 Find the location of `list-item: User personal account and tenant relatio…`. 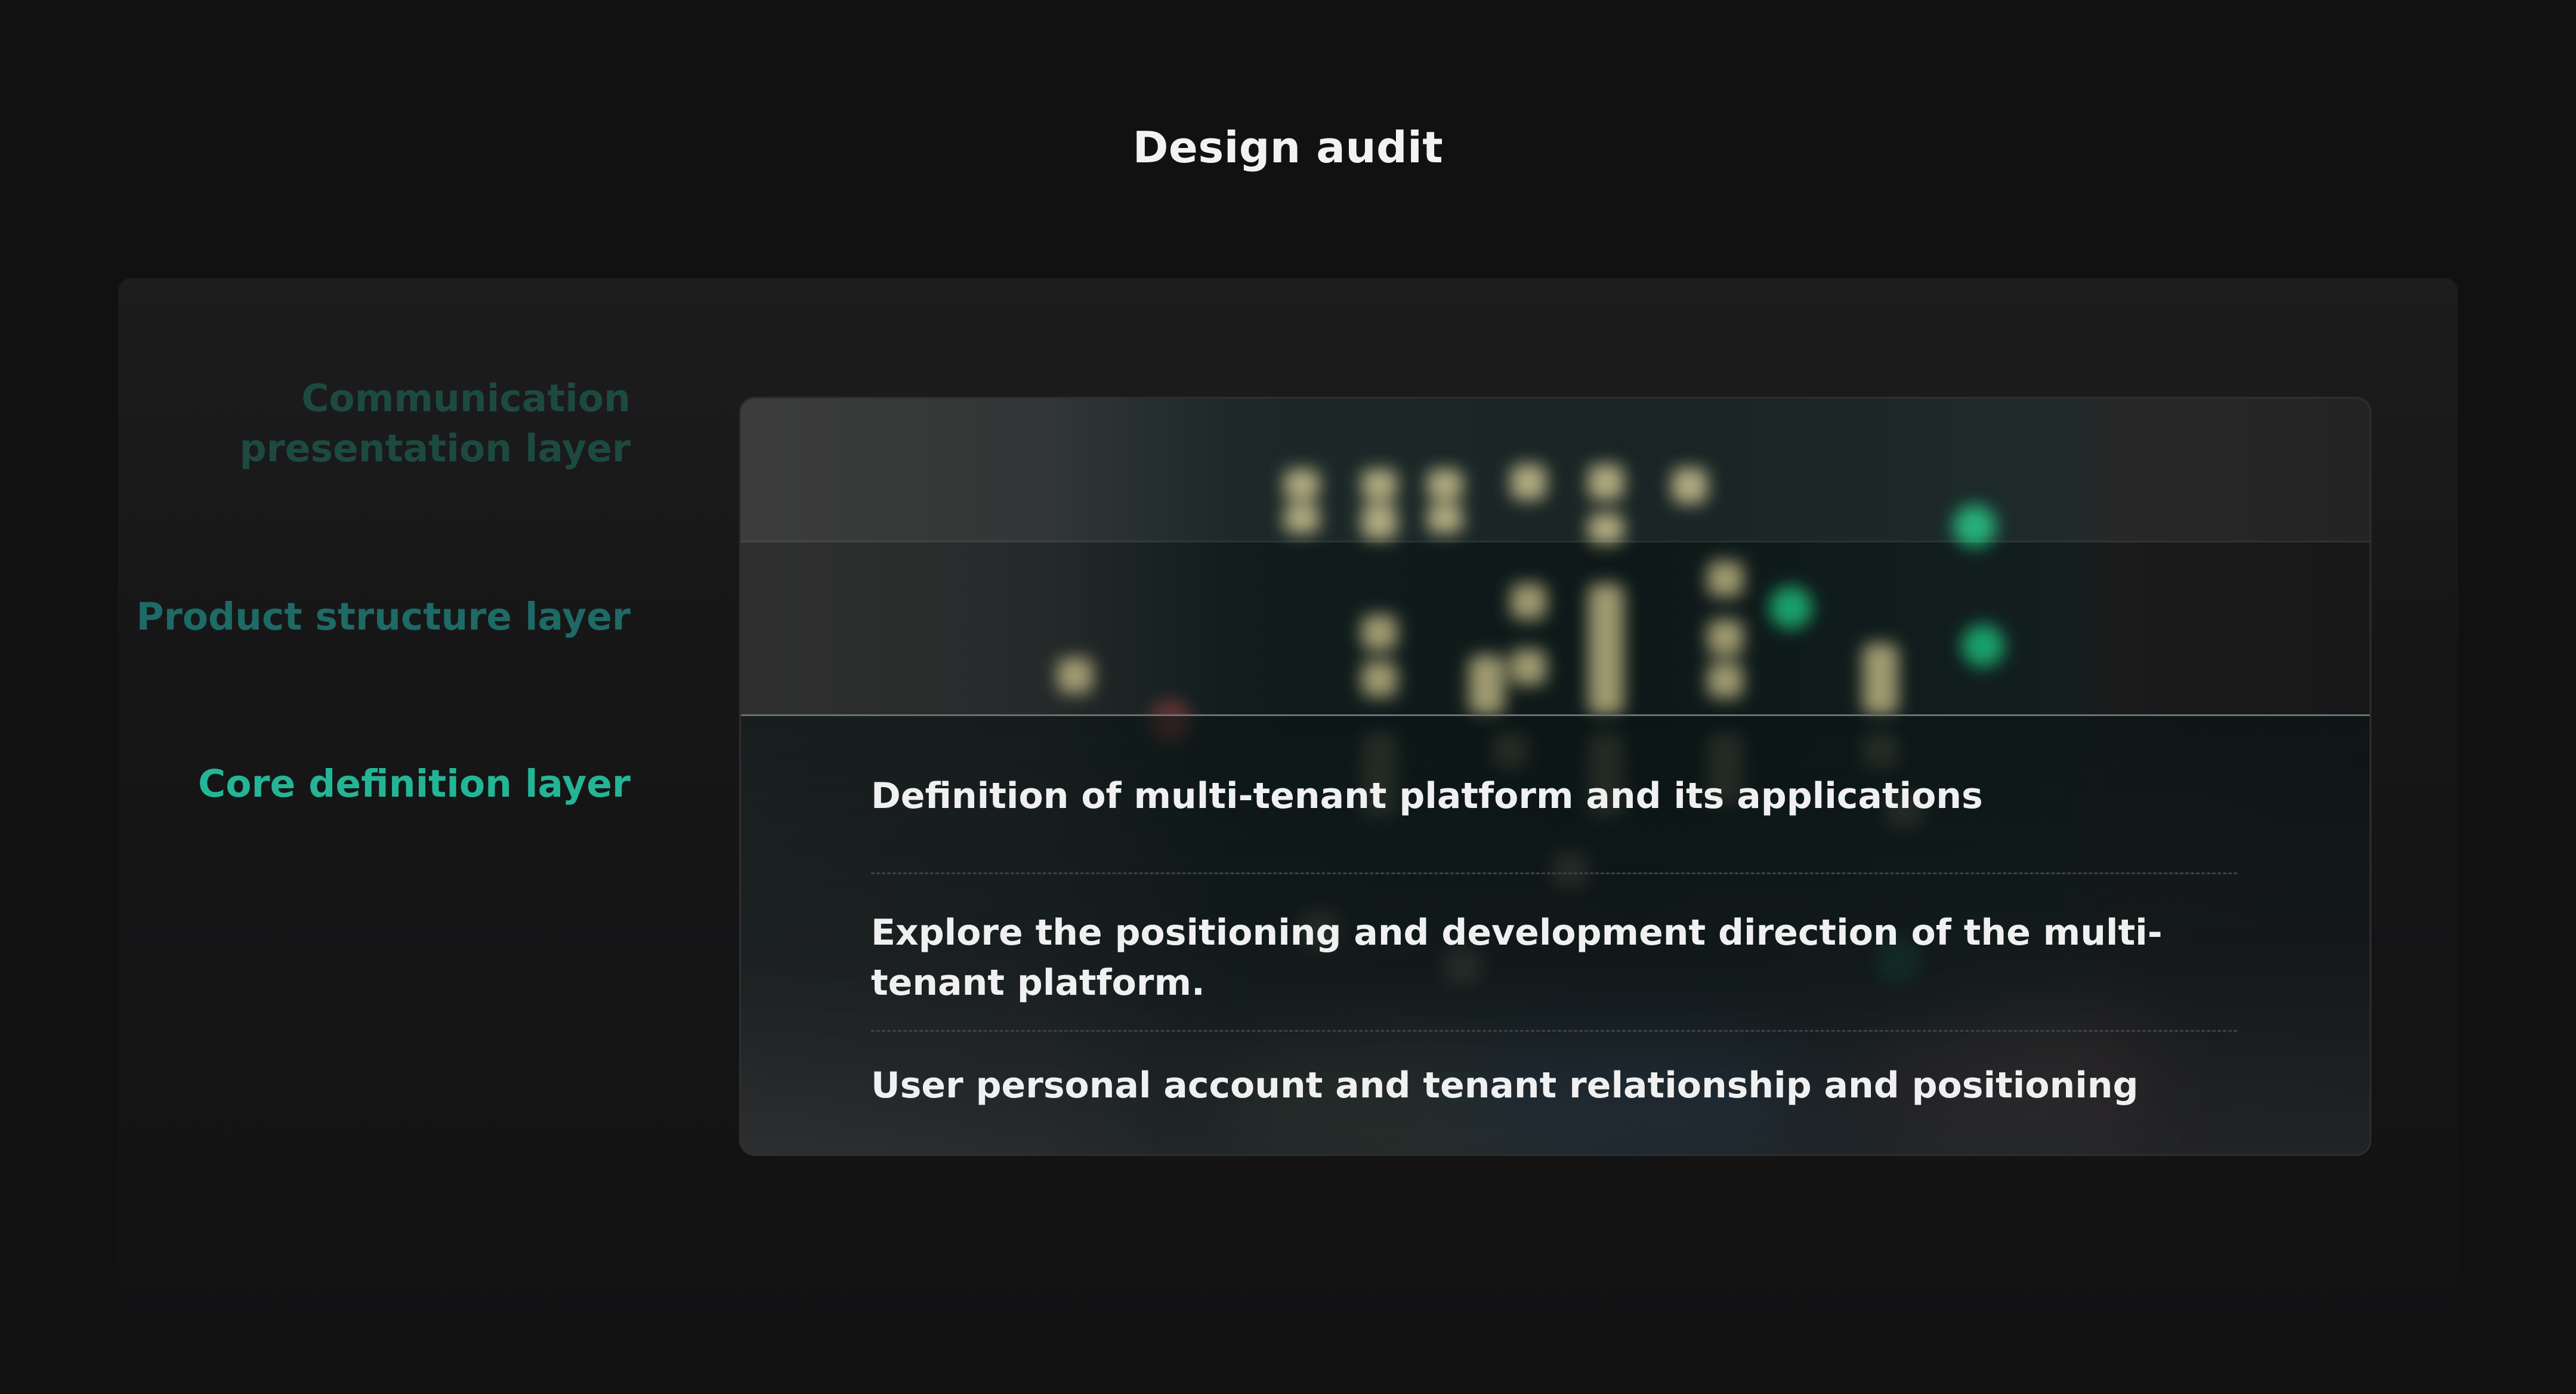

list-item: User personal account and tenant relatio… is located at coordinates (1554, 1080).